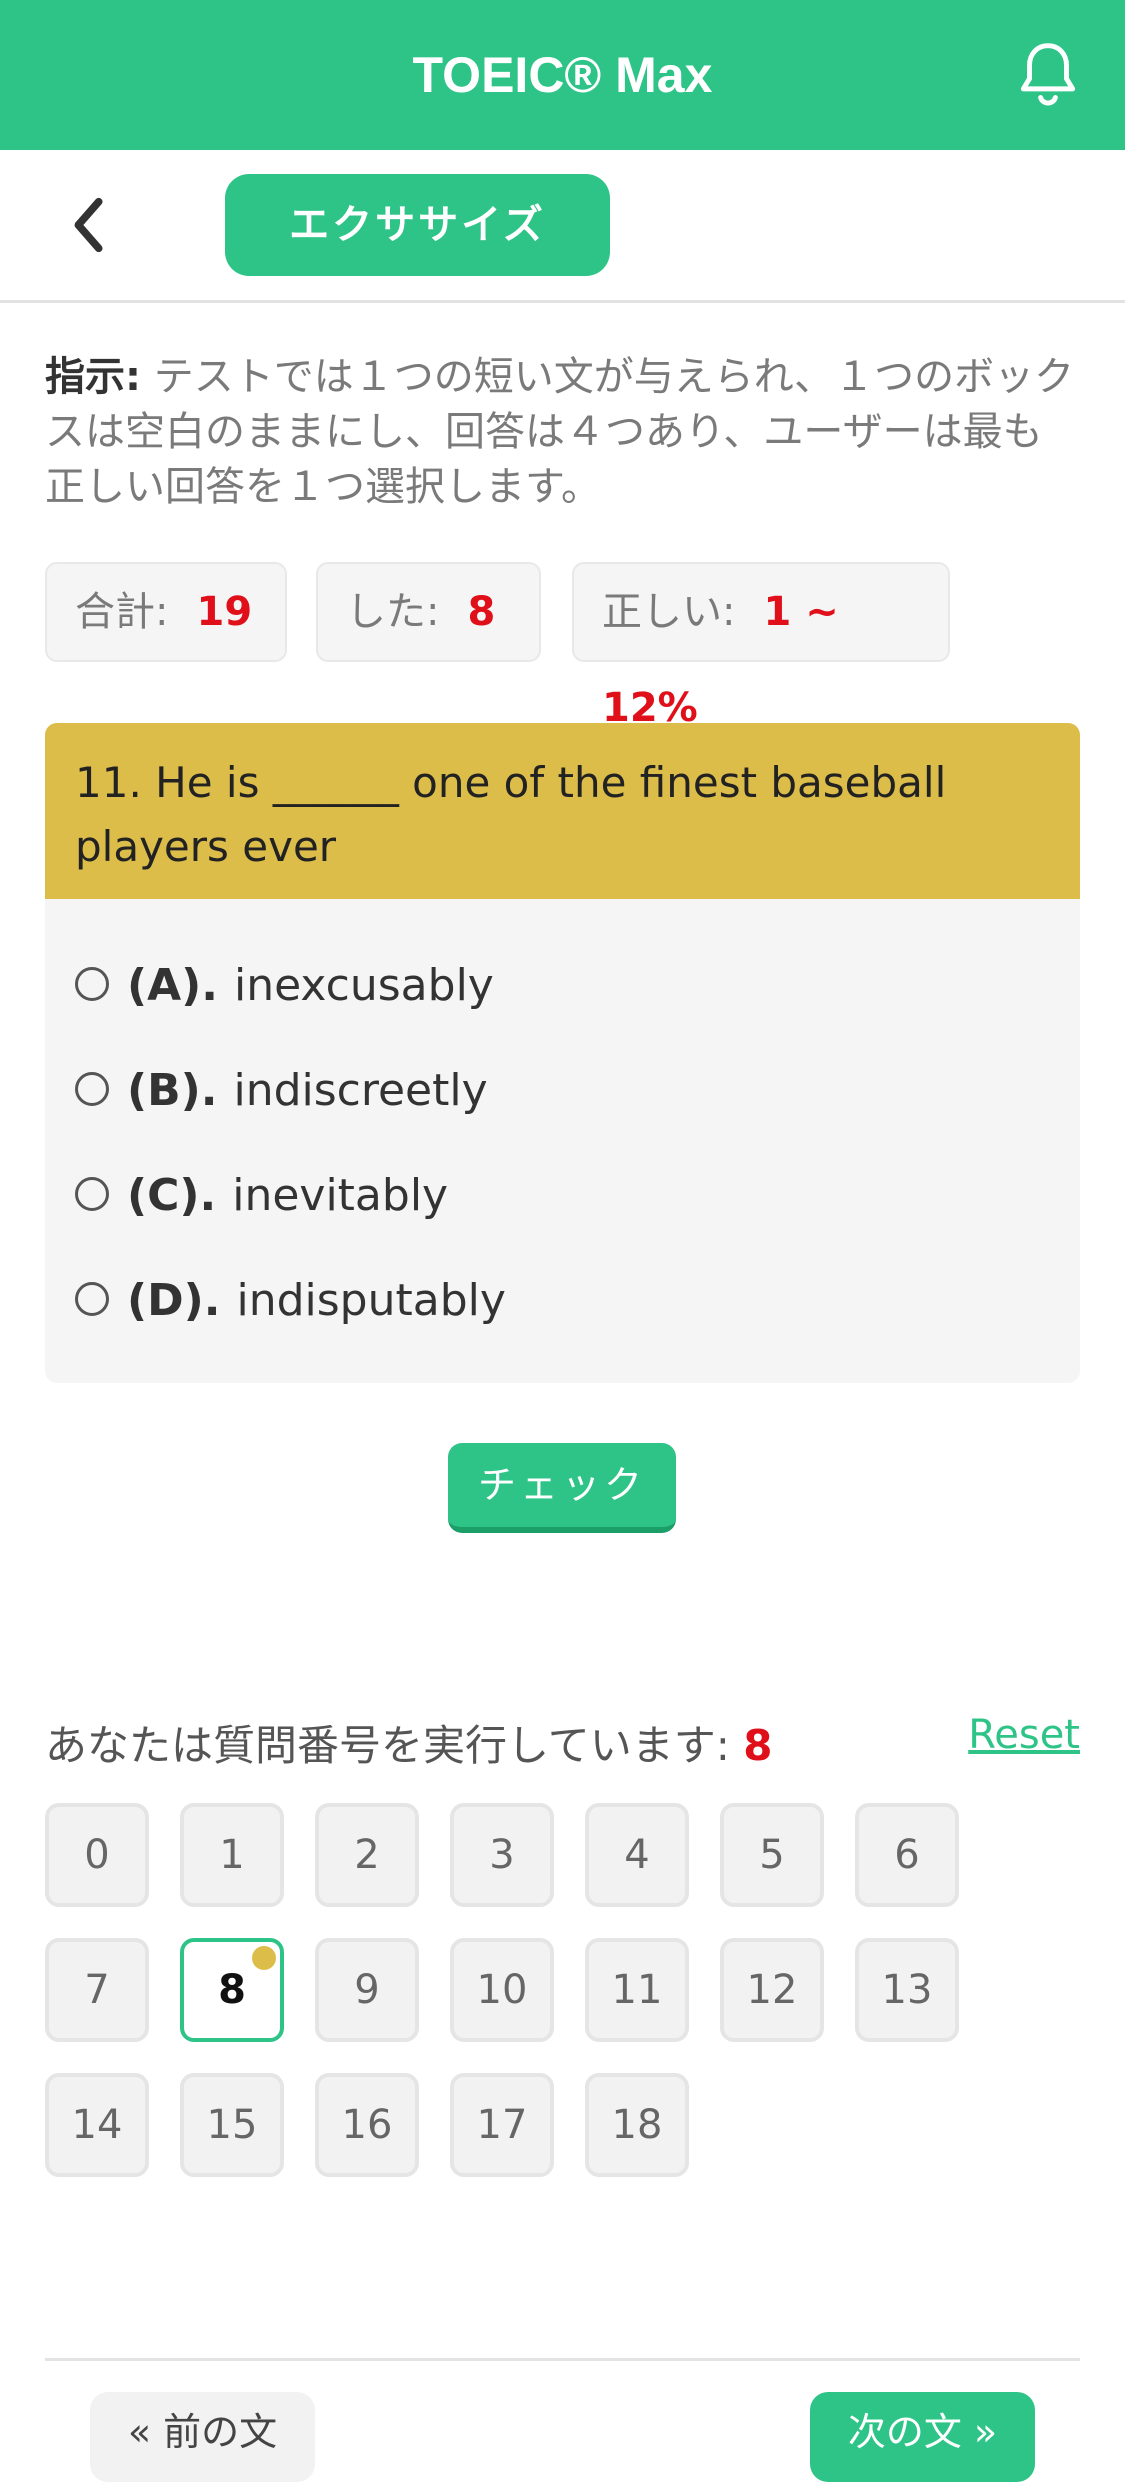 The width and height of the screenshot is (1125, 2482). I want to click on question-number-8: 8, so click(232, 1990).